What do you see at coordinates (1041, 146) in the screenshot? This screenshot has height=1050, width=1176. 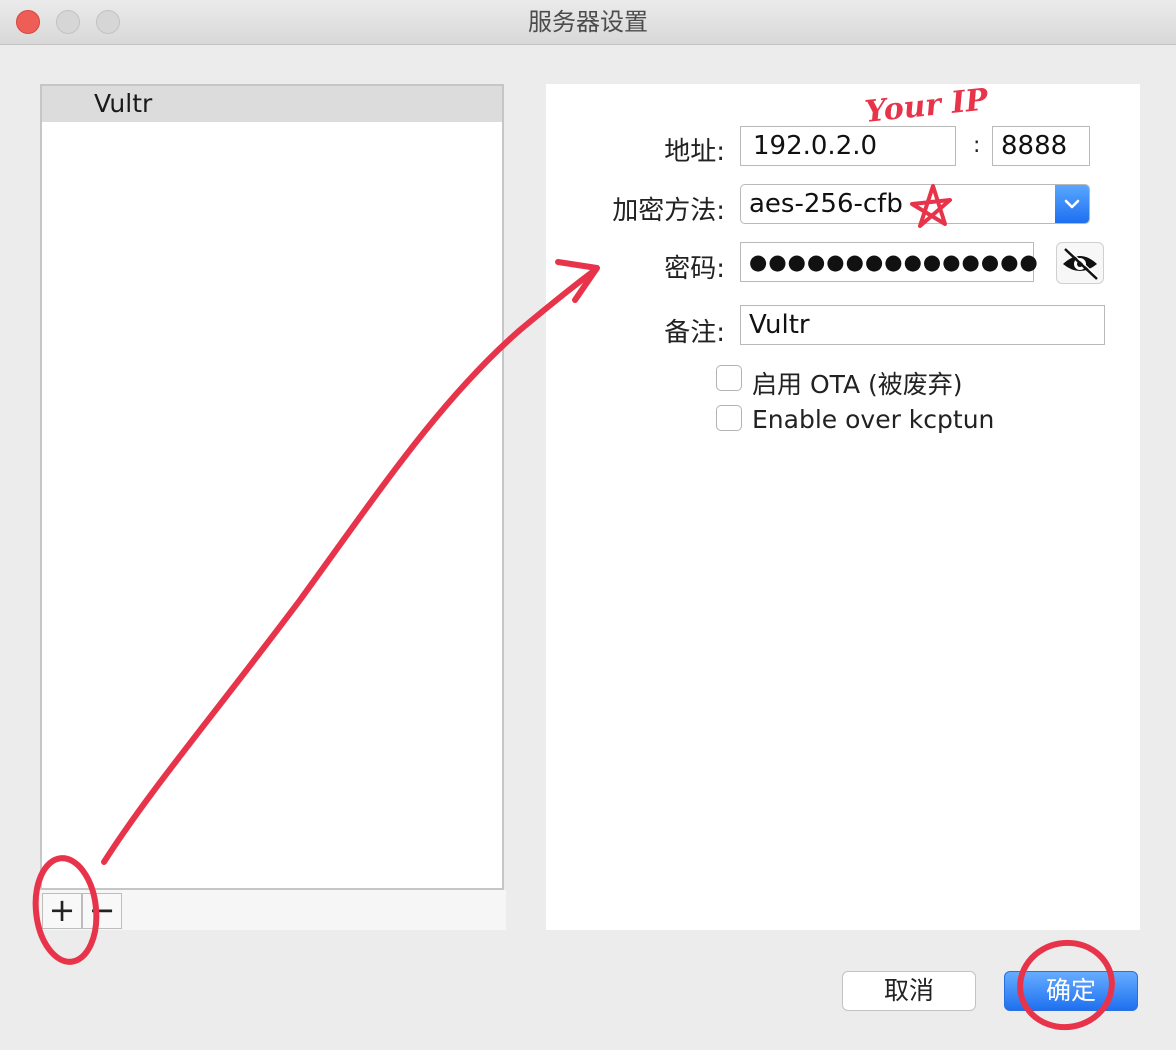 I see `port-input` at bounding box center [1041, 146].